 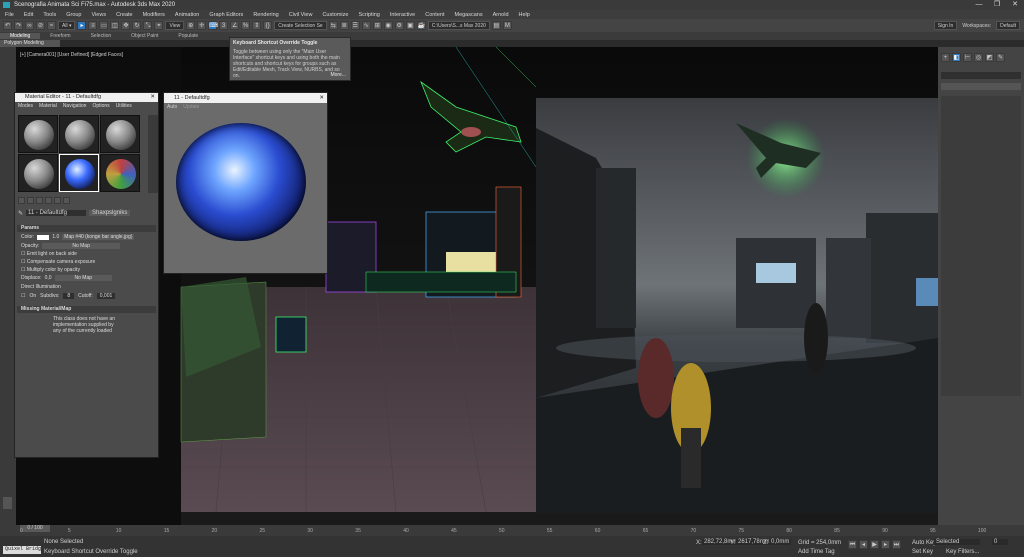 I want to click on material-editor-icon: ◉, so click(x=388, y=25).